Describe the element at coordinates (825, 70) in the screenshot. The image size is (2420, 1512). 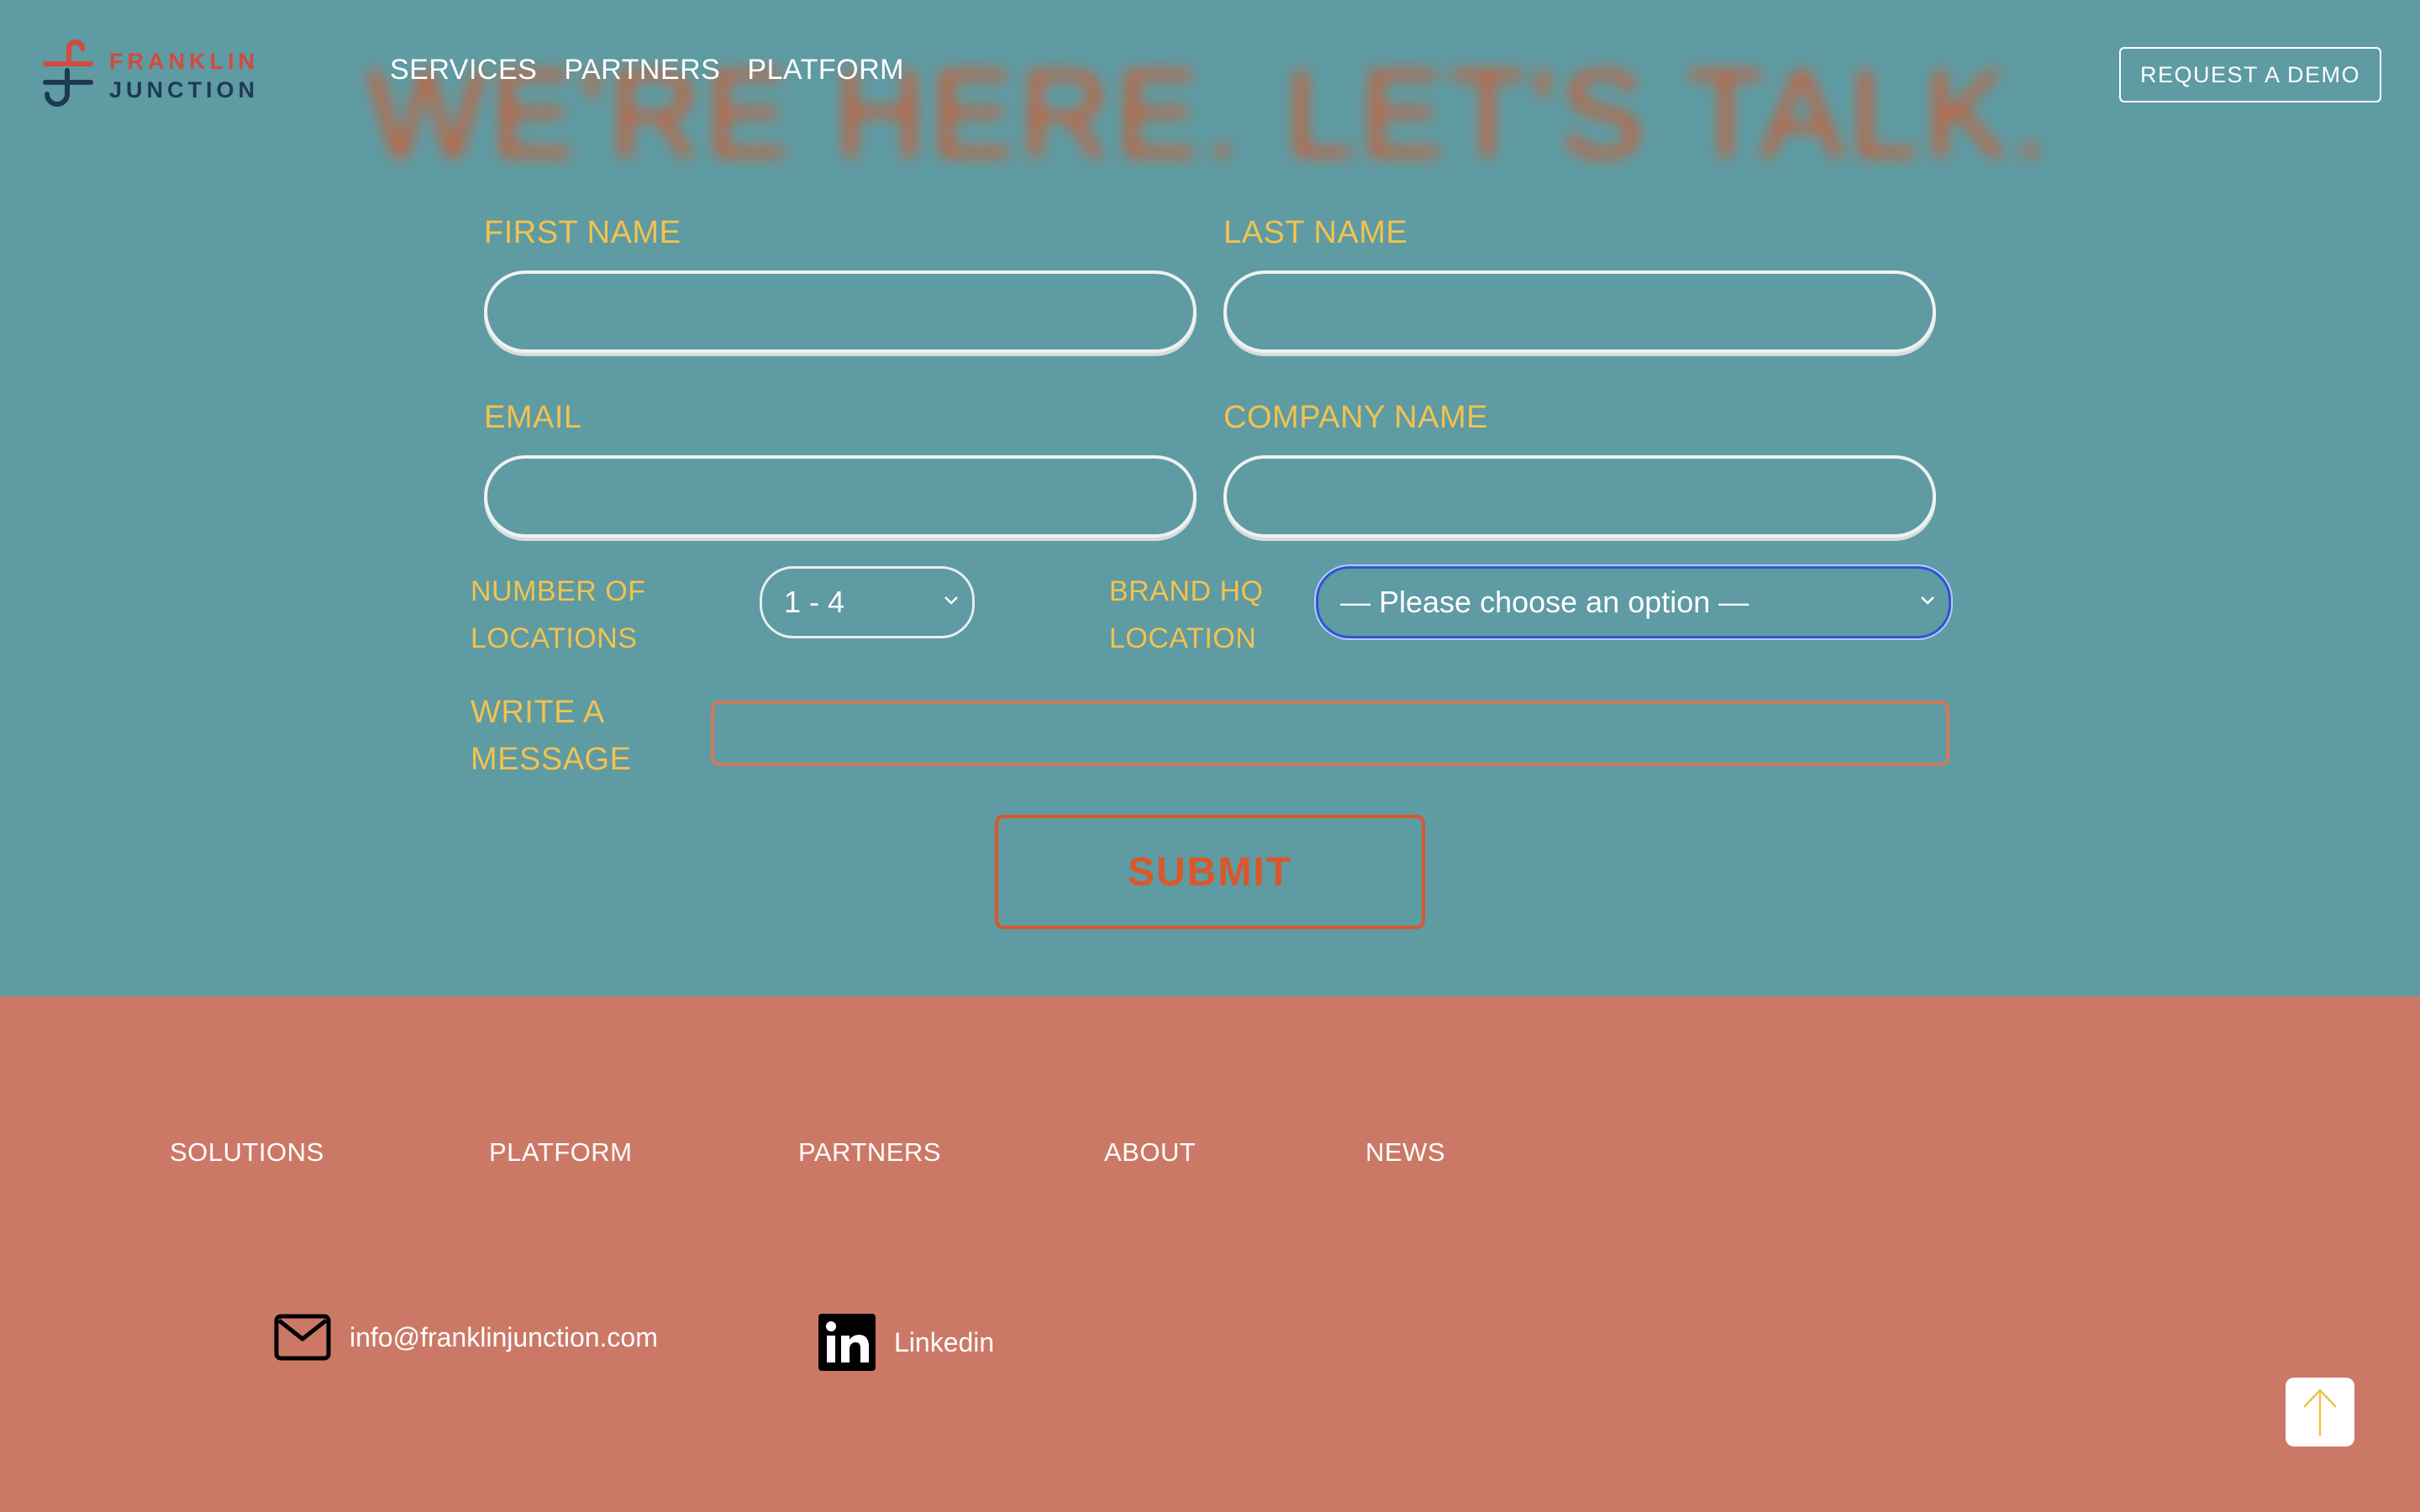
I see `nav-platform: PLATFORM` at that location.